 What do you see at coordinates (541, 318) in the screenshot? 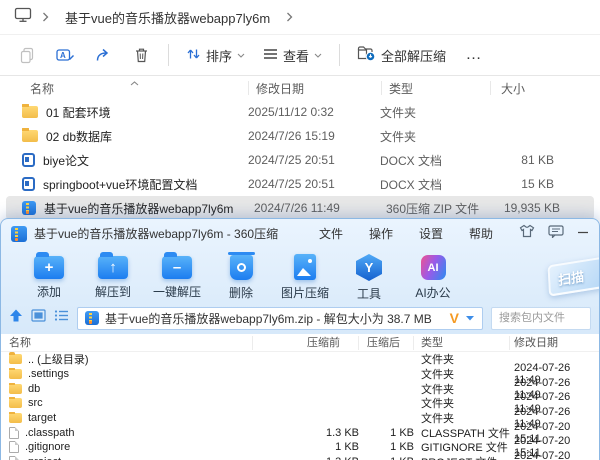
I see `search-input` at bounding box center [541, 318].